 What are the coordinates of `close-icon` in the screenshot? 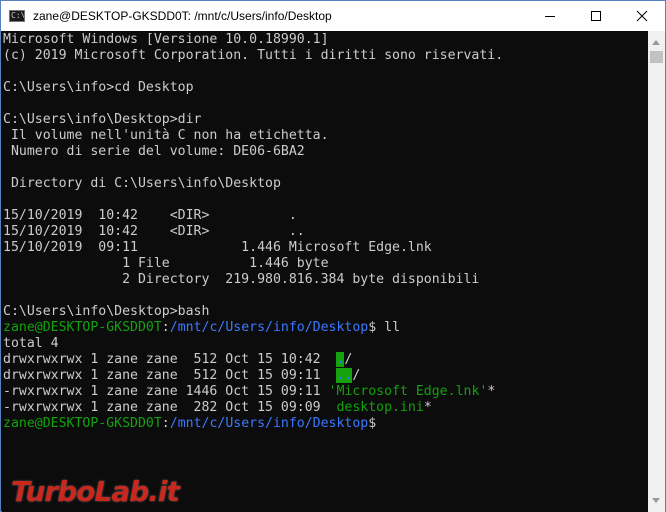 It's located at (642, 16).